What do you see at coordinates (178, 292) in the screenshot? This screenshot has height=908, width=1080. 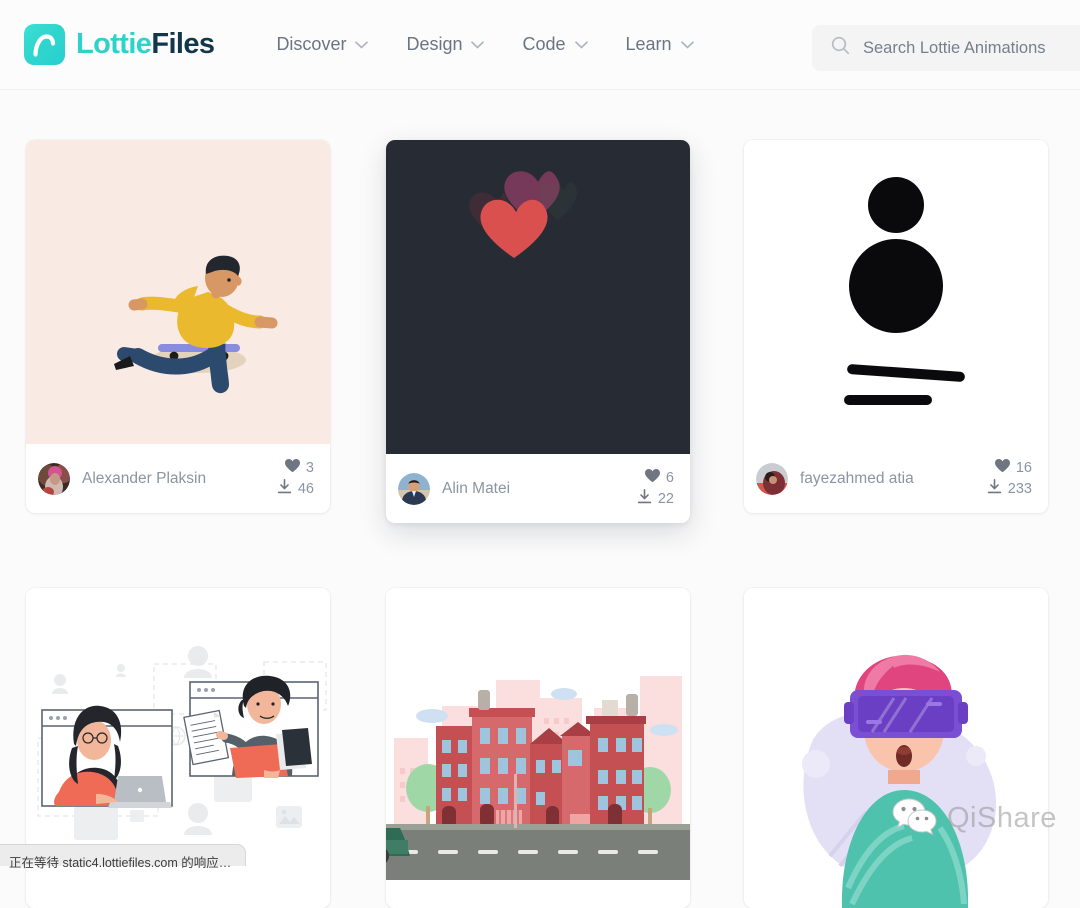 I see `skateboarder-animation-thumbnail` at bounding box center [178, 292].